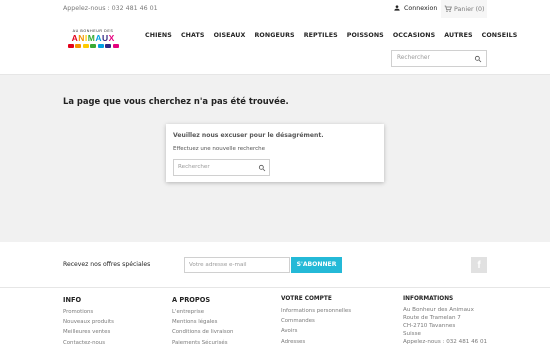  I want to click on menu-item-chiens: CHIENS, so click(158, 35).